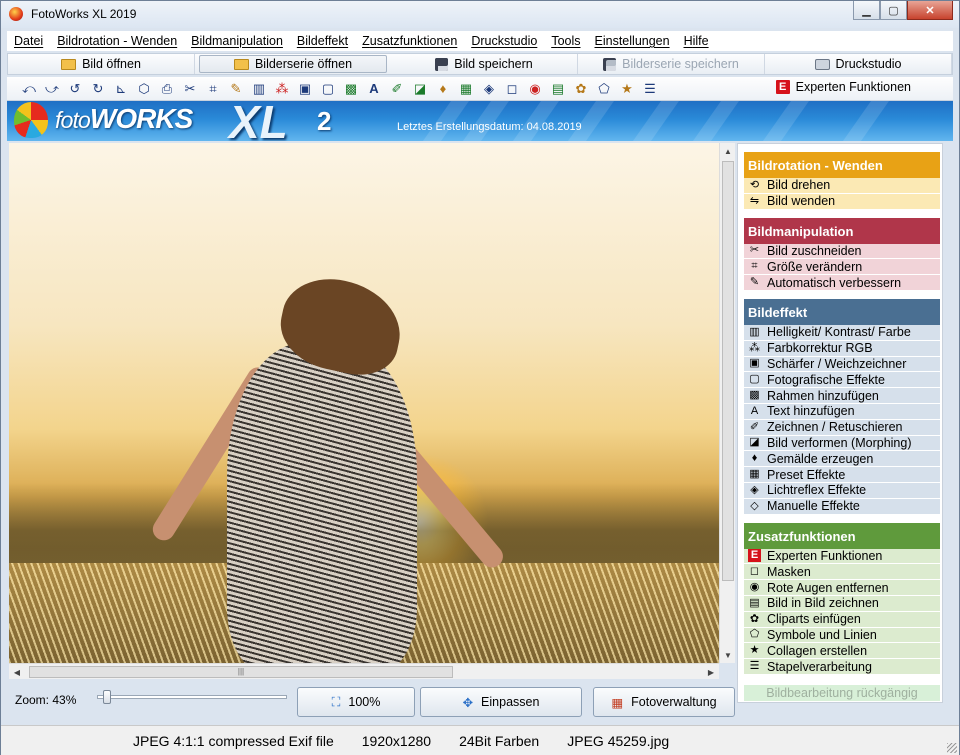 This screenshot has height=755, width=960. What do you see at coordinates (117, 41) in the screenshot?
I see `menu-bildrotation: Bildrotation - Wenden` at bounding box center [117, 41].